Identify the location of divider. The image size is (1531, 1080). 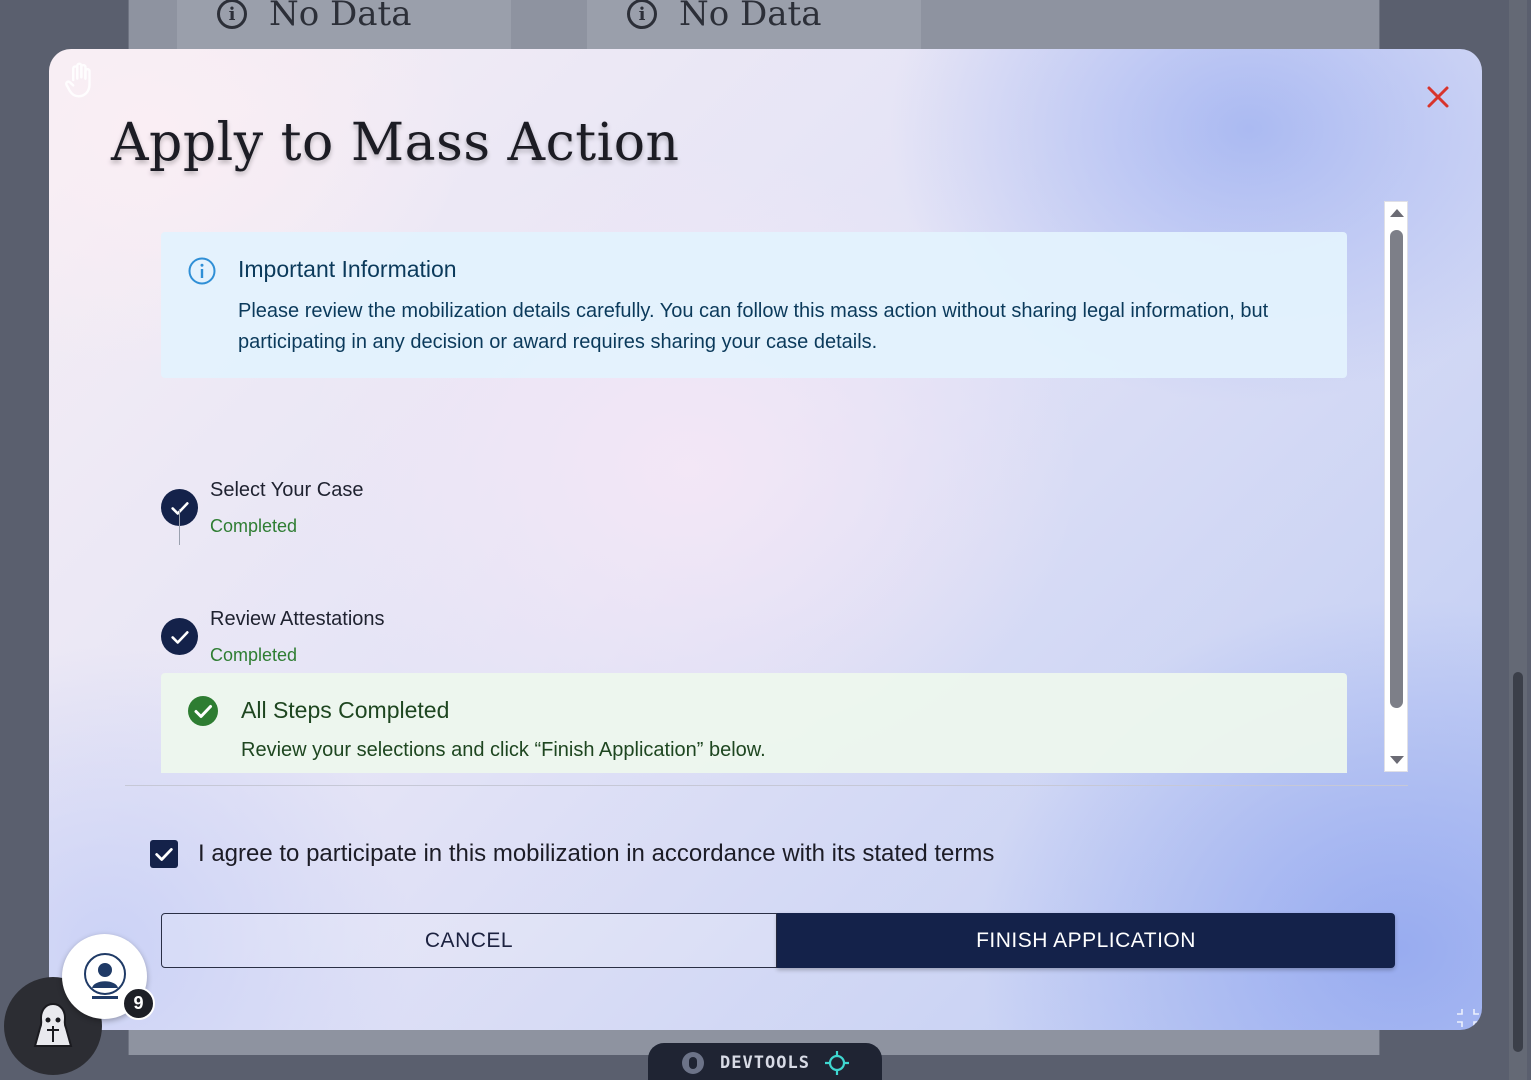
(766, 785).